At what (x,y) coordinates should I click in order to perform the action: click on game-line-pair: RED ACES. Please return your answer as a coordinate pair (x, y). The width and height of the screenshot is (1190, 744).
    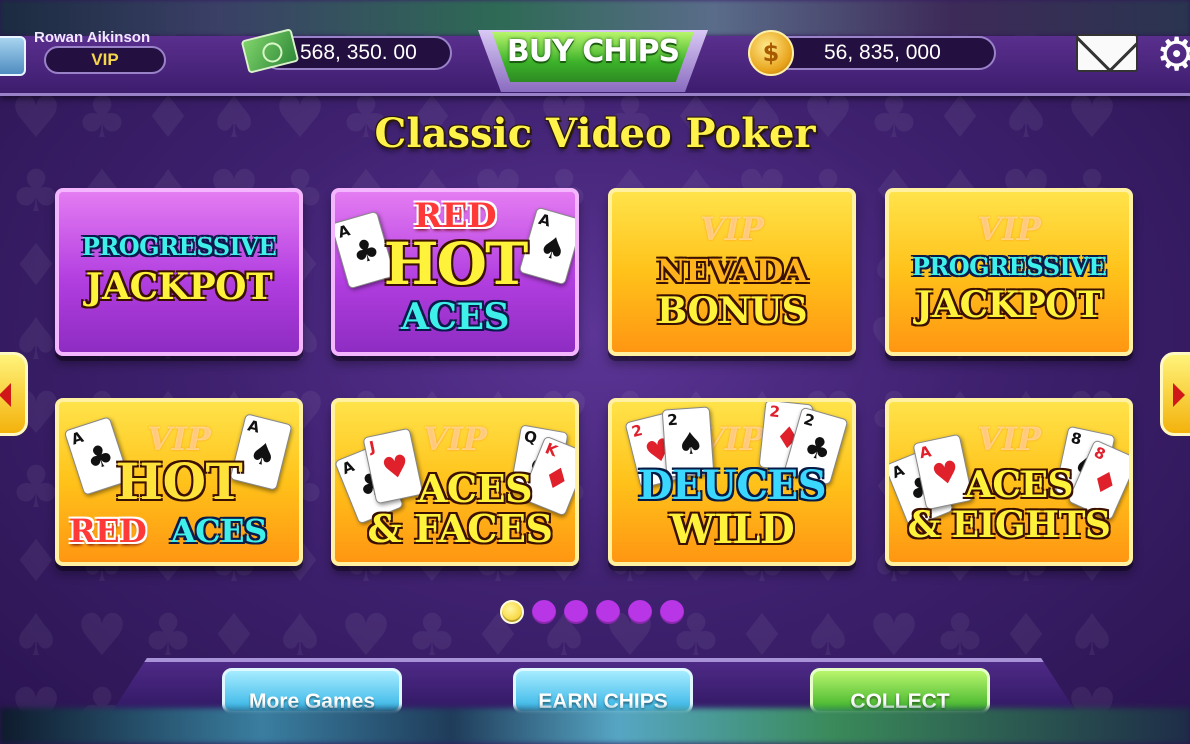
    Looking at the image, I should click on (179, 531).